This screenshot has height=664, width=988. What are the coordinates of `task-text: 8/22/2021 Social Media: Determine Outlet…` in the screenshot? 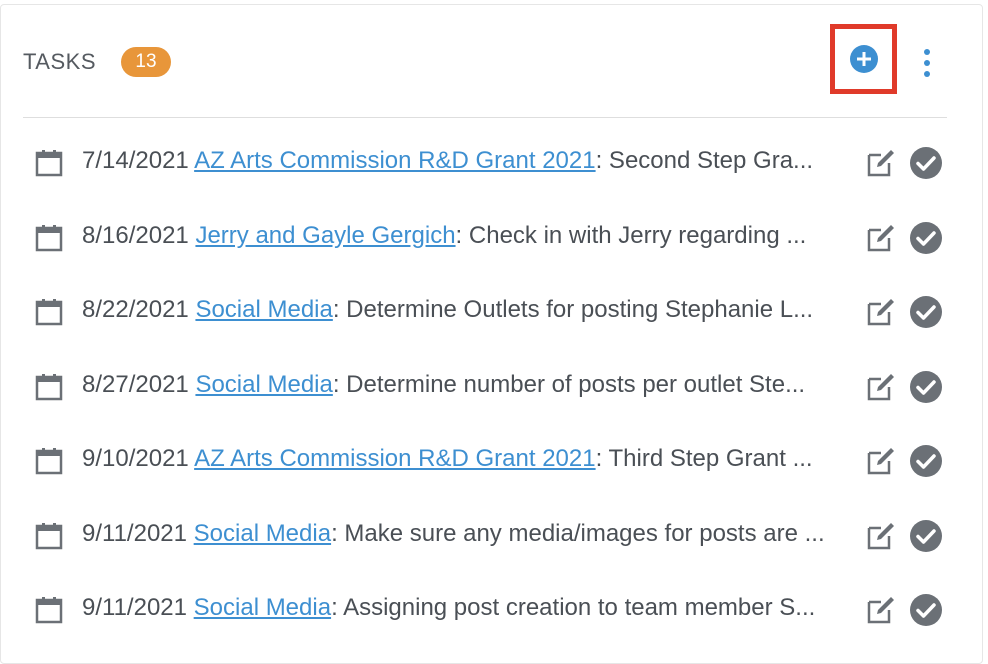 It's located at (463, 310).